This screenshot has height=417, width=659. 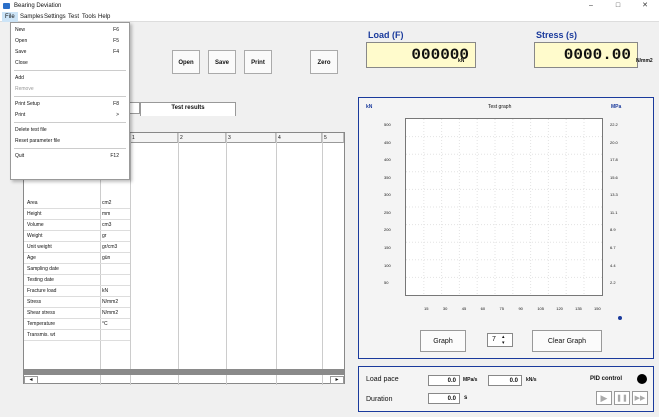 What do you see at coordinates (500, 340) in the screenshot?
I see `graph-spinner: 7 ▴ ▾` at bounding box center [500, 340].